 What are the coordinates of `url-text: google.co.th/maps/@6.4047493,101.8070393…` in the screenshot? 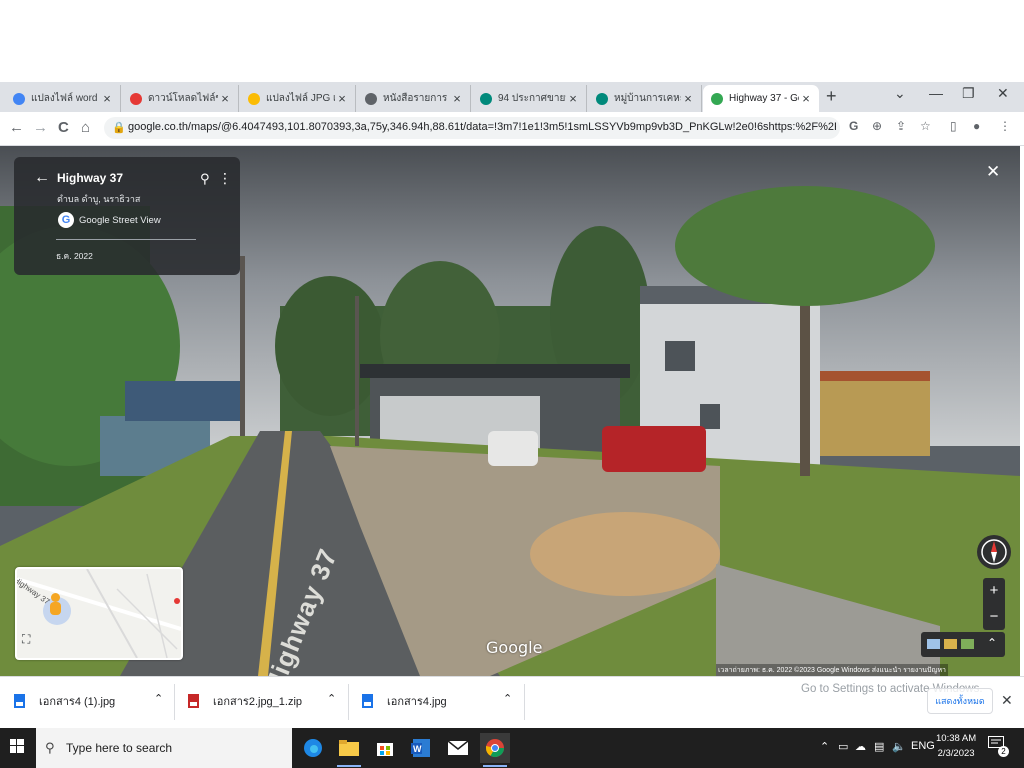 It's located at (482, 127).